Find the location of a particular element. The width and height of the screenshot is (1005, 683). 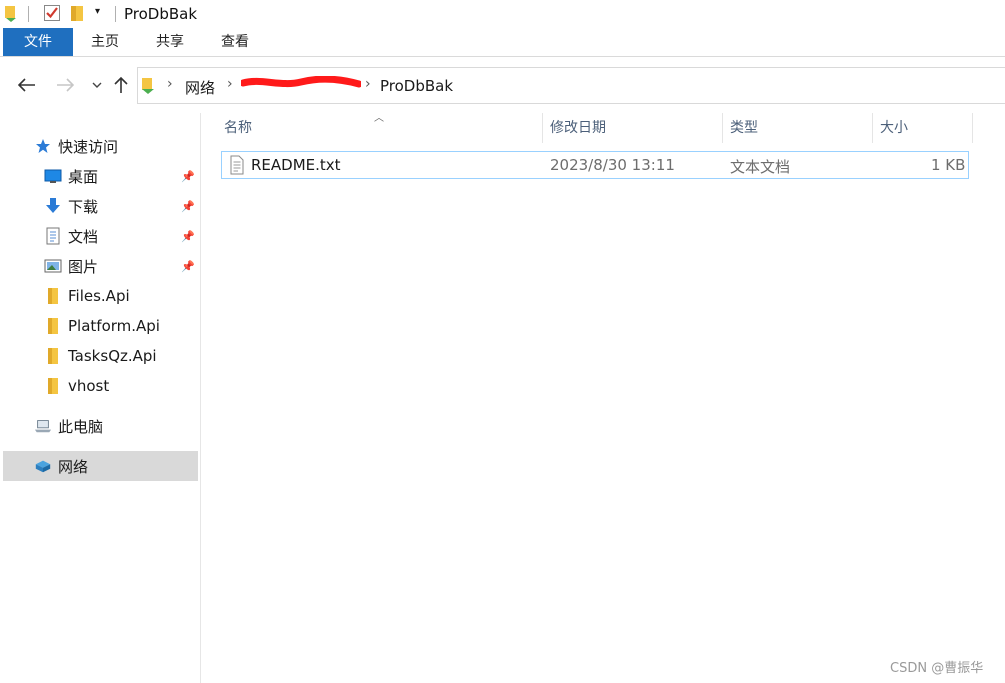

column-type: 类型 is located at coordinates (799, 128).